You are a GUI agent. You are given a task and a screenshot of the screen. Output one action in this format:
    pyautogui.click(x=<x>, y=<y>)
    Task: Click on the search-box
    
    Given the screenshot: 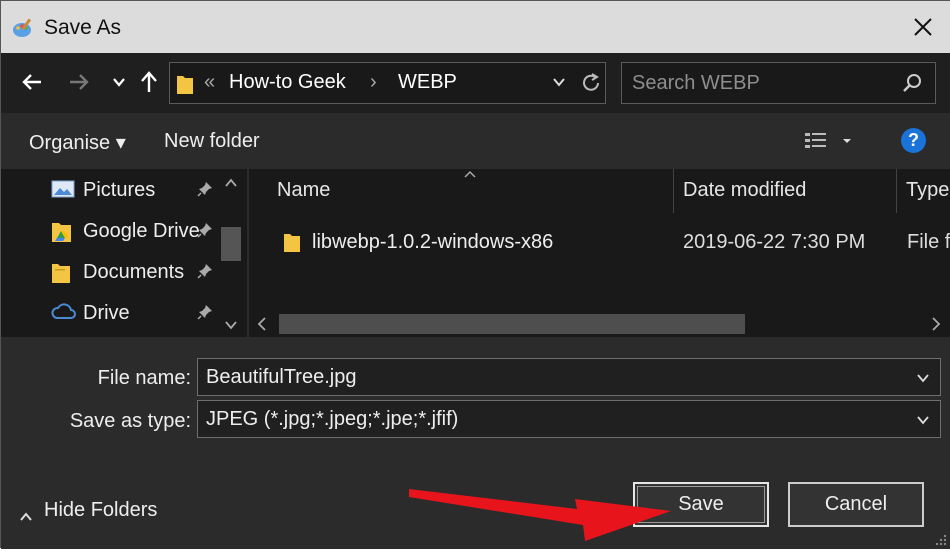 What is the action you would take?
    pyautogui.click(x=778, y=83)
    